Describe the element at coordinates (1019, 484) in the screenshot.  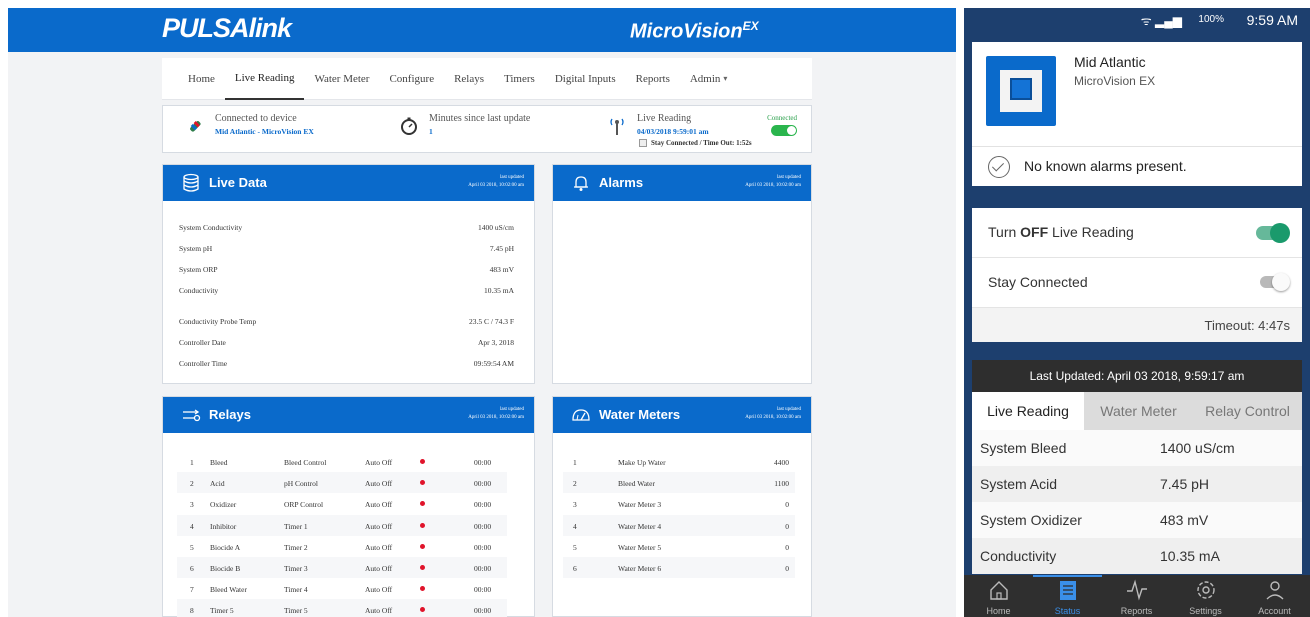
I see `reading-label: System Acid` at that location.